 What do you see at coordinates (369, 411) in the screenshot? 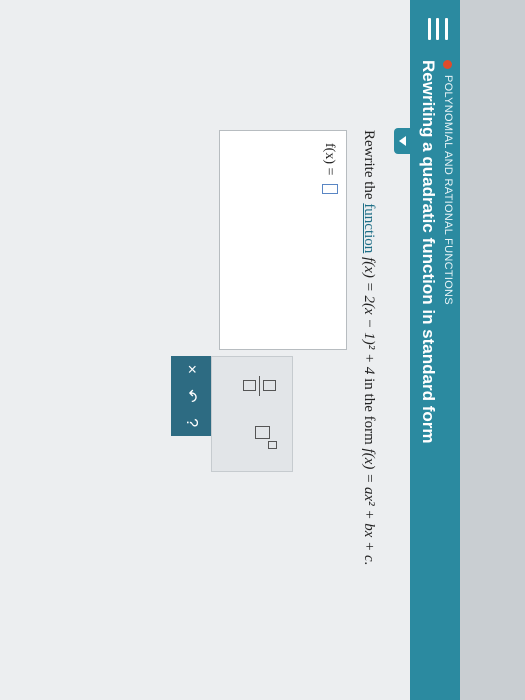
I see `question-middle: in the form` at bounding box center [369, 411].